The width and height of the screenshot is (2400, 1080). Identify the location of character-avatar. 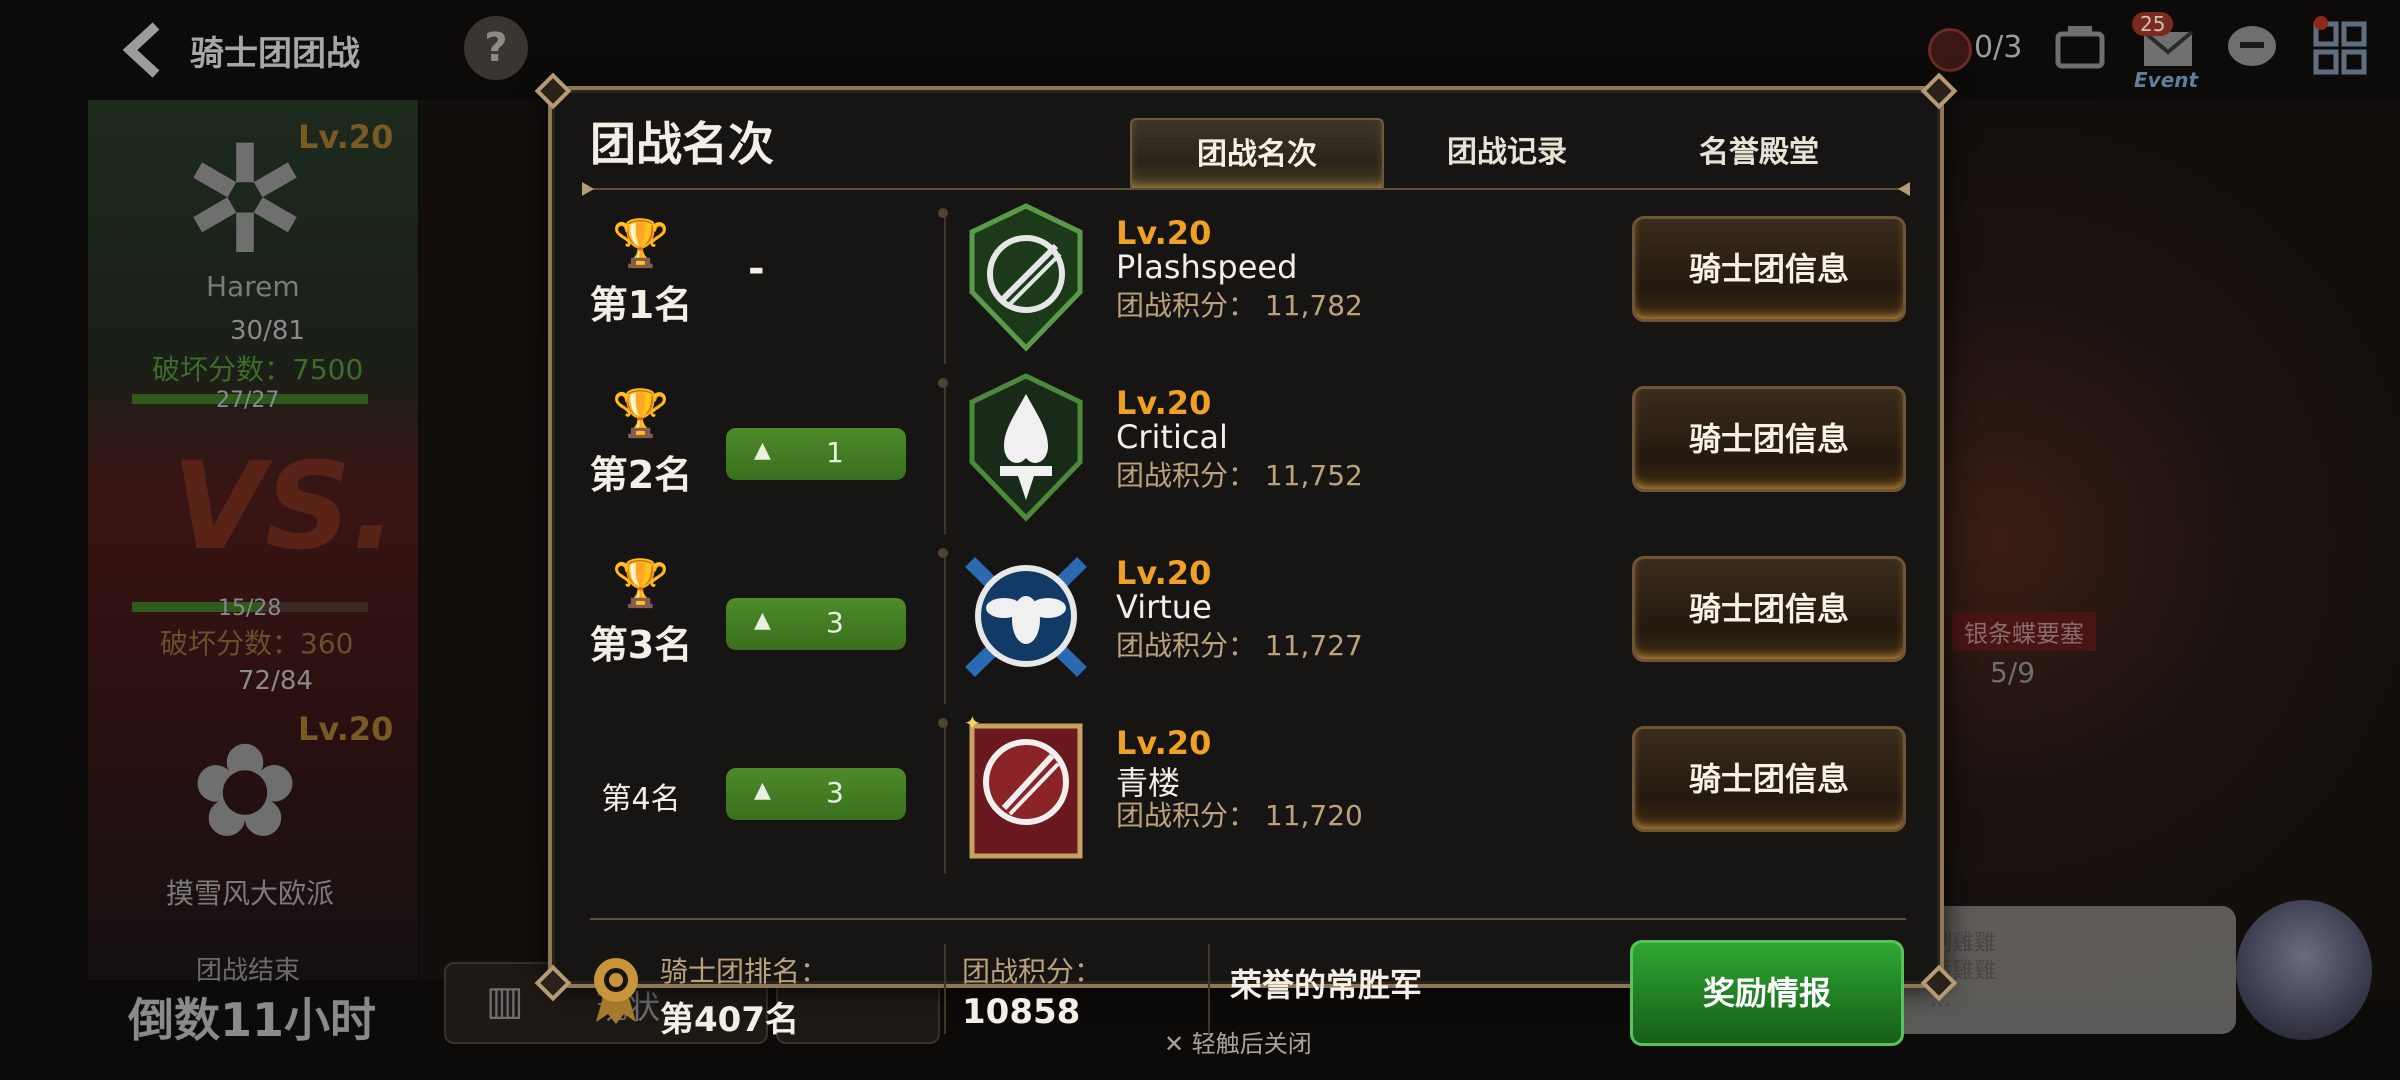
(2304, 970).